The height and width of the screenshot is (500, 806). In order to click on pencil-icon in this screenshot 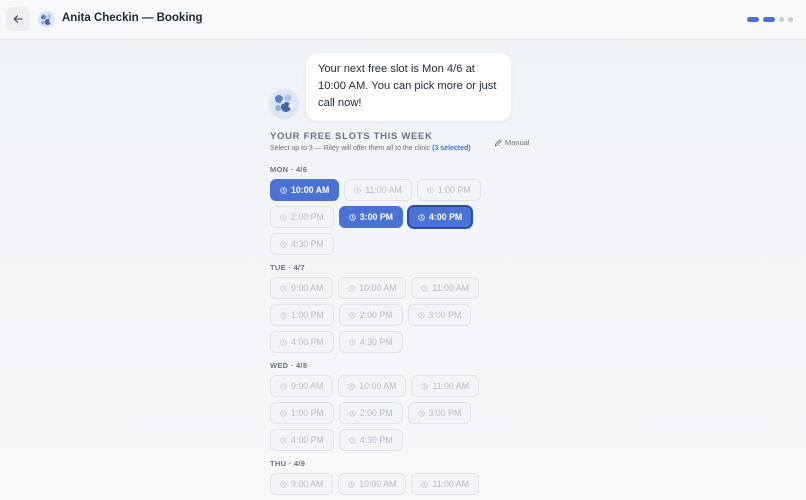, I will do `click(498, 142)`.